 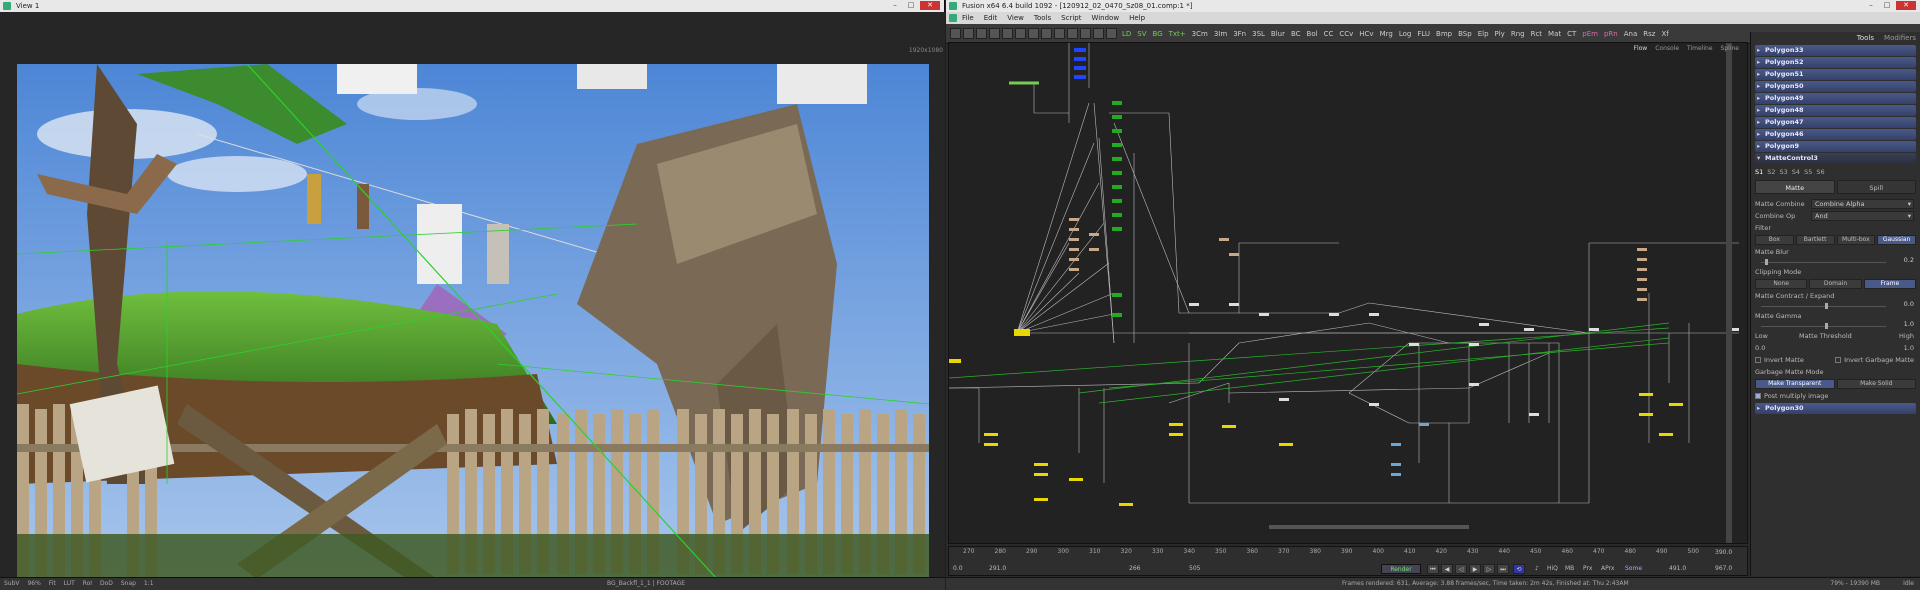 I want to click on post-multiply-checkbox: Post multiply image, so click(x=1791, y=396).